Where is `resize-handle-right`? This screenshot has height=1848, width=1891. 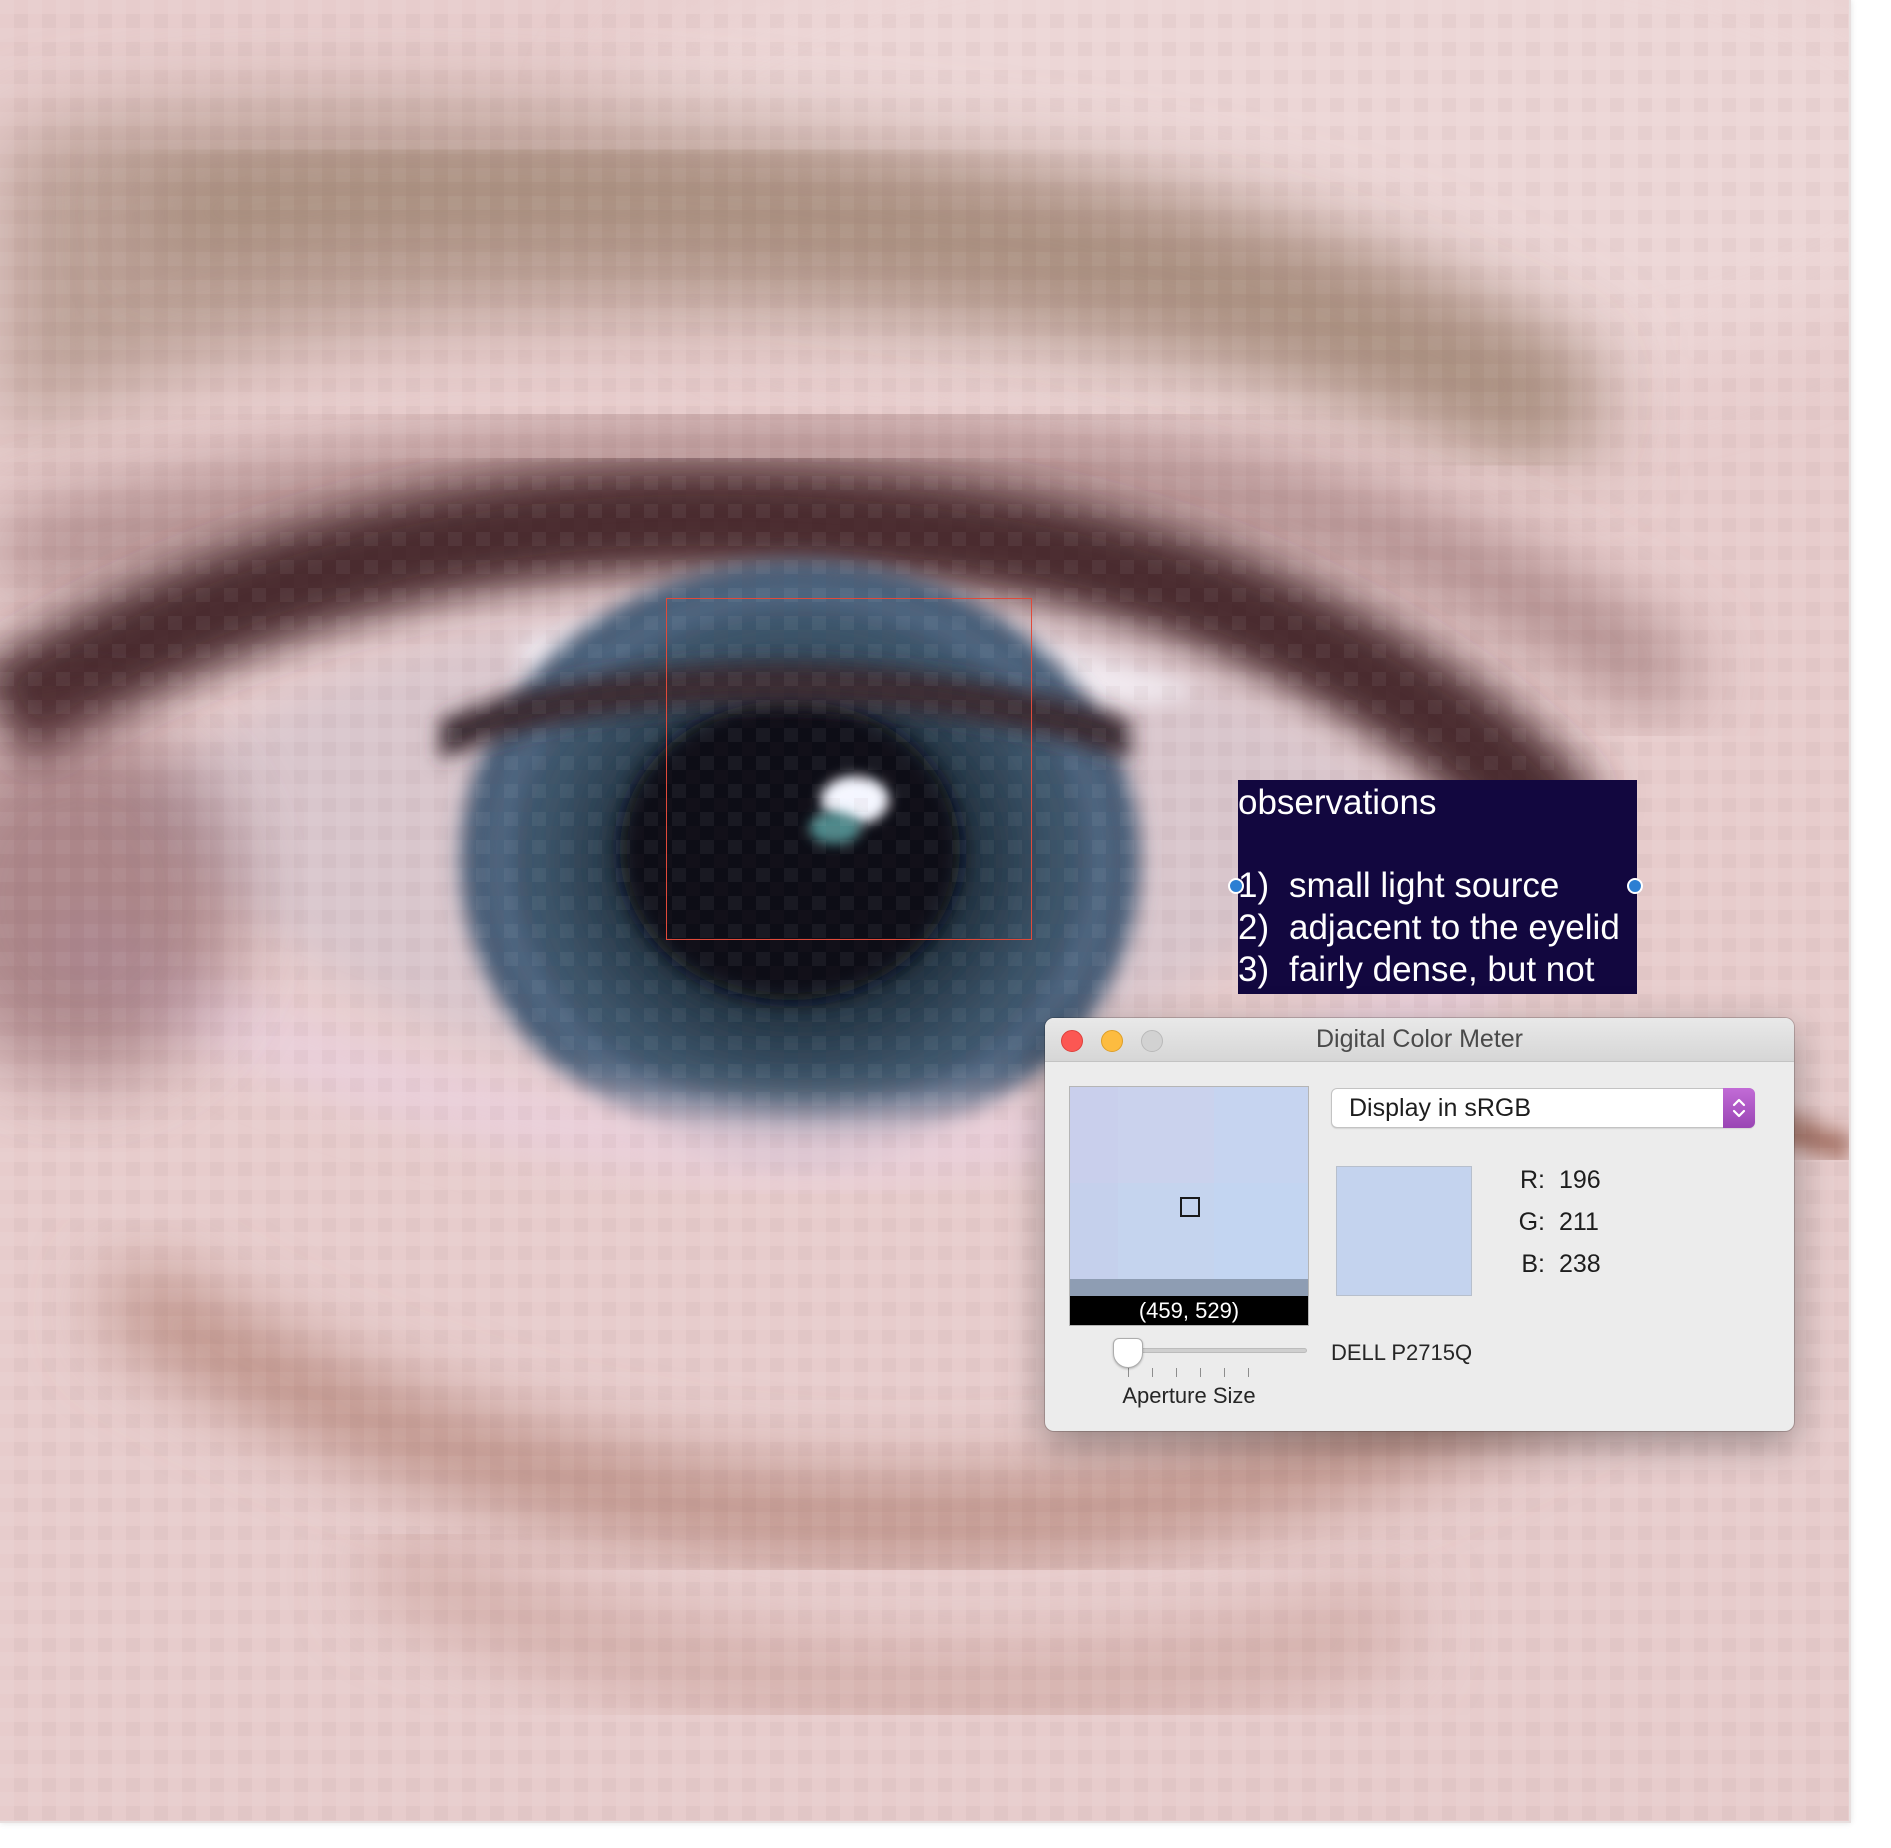
resize-handle-right is located at coordinates (1635, 886).